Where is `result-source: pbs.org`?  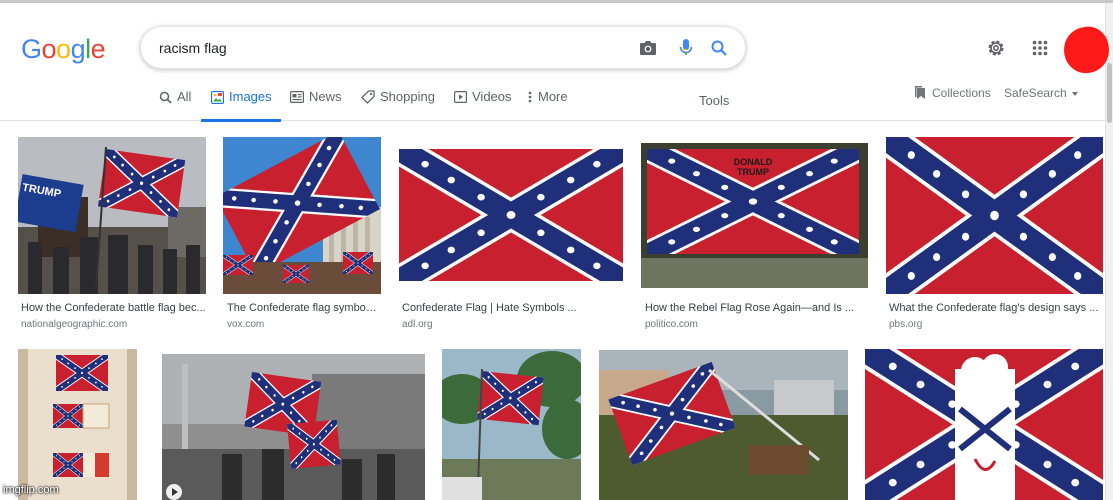 result-source: pbs.org is located at coordinates (906, 324).